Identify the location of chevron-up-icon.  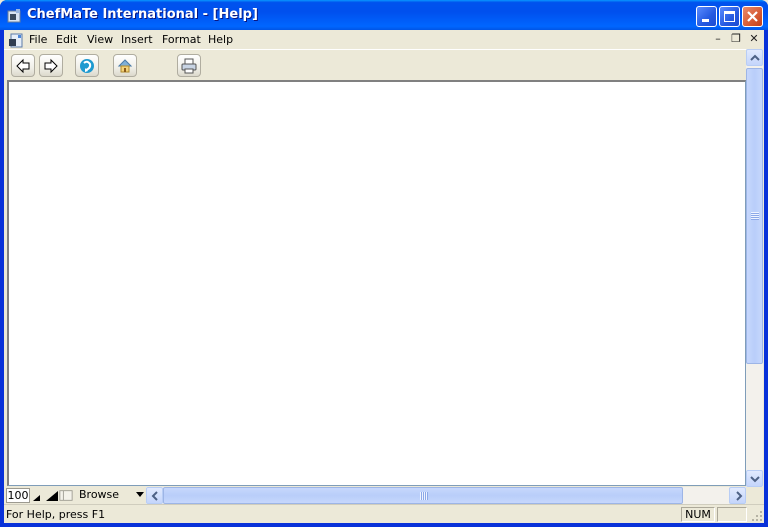
(755, 57).